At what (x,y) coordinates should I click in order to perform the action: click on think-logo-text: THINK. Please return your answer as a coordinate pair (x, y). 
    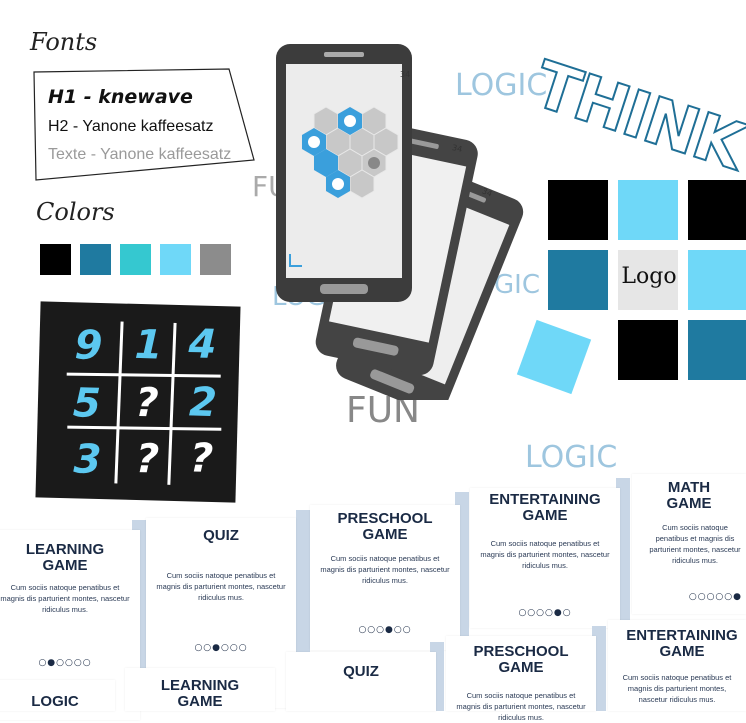
    Looking at the image, I should click on (635, 116).